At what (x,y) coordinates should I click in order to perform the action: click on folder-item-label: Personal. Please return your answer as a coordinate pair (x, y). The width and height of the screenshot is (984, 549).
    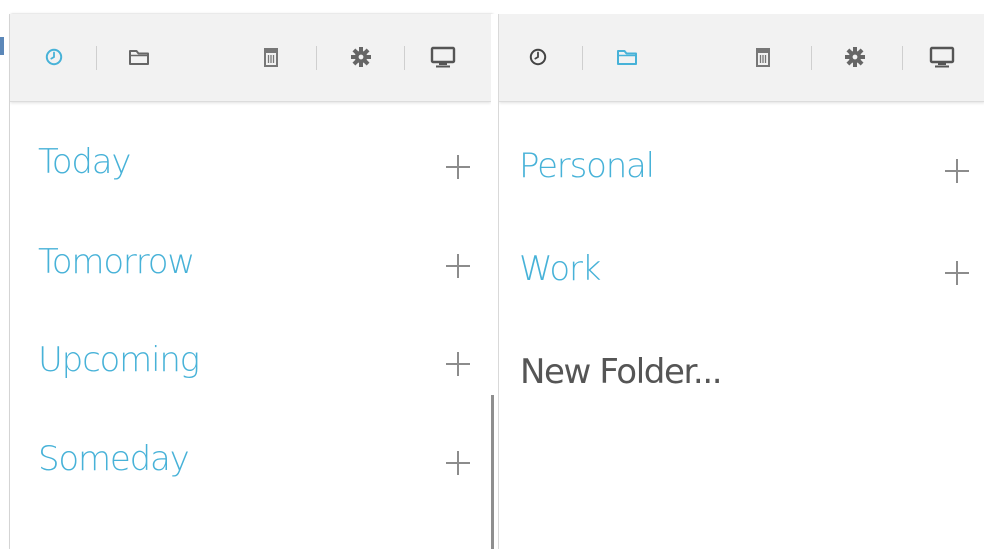
    Looking at the image, I should click on (587, 166).